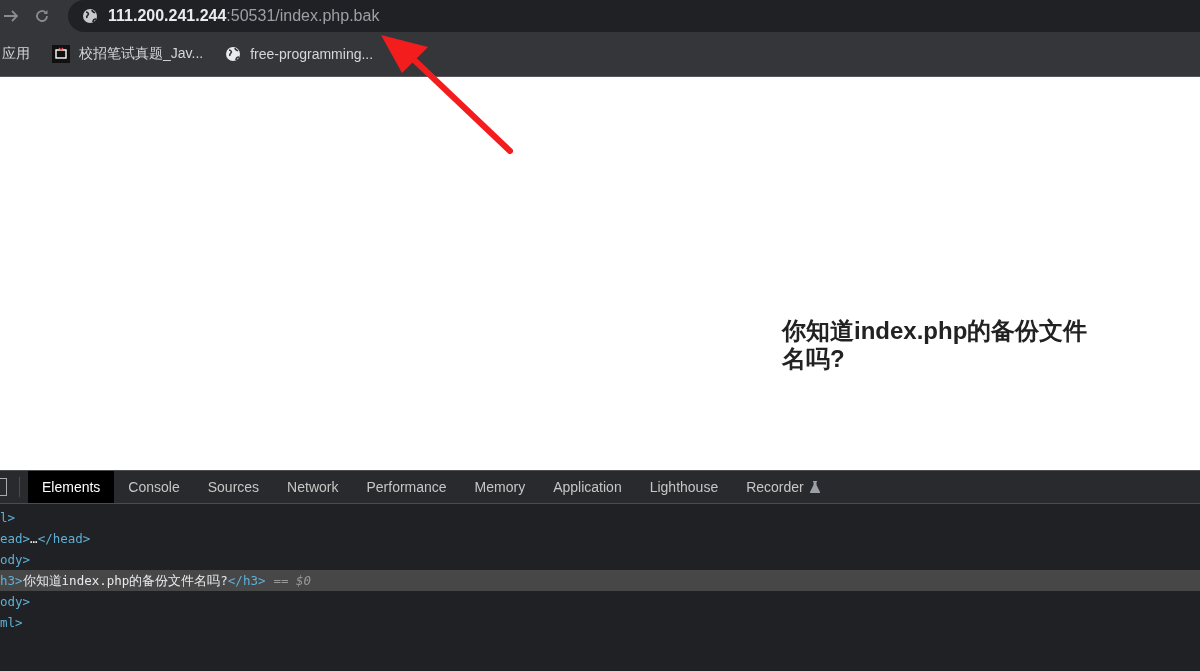 Image resolution: width=1200 pixels, height=671 pixels. I want to click on devtools-tab: Console, so click(154, 487).